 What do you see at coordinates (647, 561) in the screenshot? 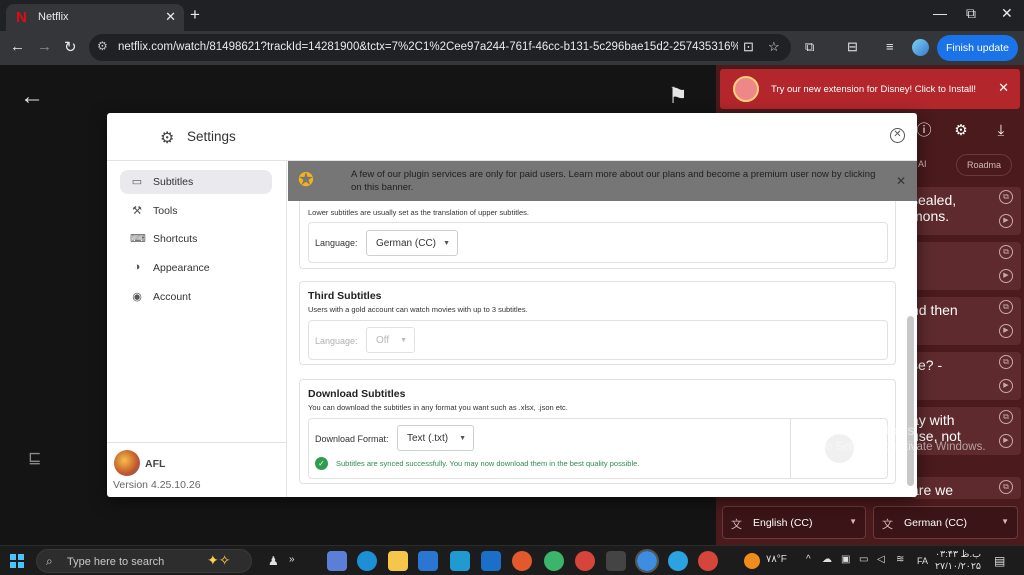
I see `chrome-app-icon` at bounding box center [647, 561].